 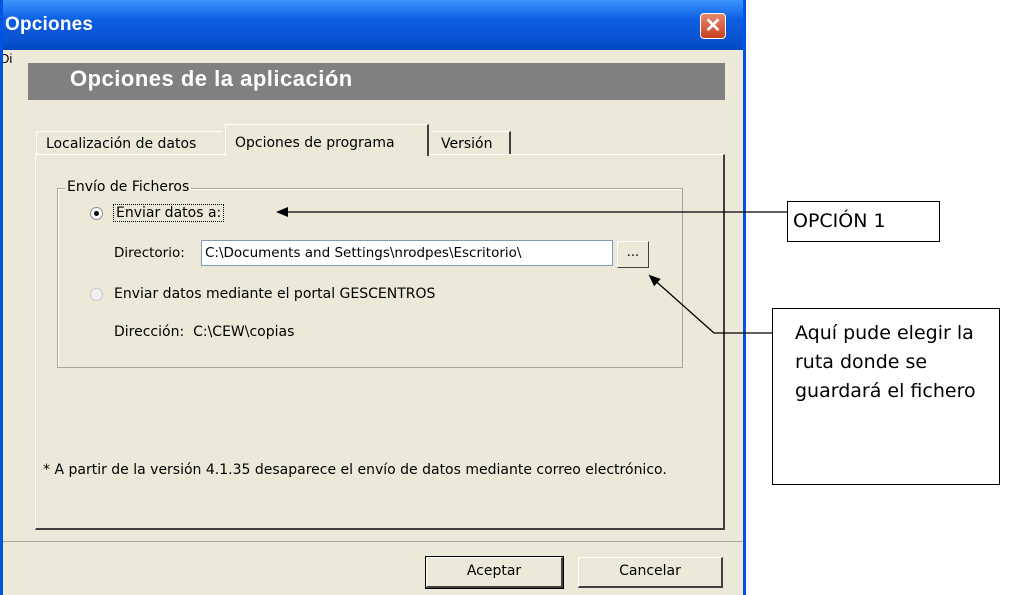 I want to click on portal-radio, so click(x=96, y=294).